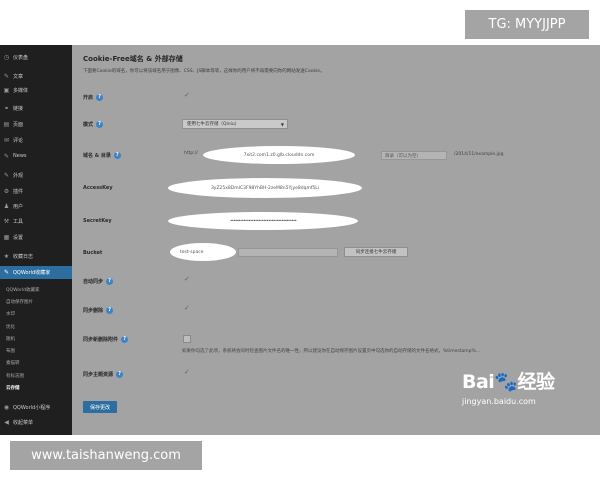  Describe the element at coordinates (18, 206) in the screenshot. I see `sidebar-item-label: 用户` at that location.